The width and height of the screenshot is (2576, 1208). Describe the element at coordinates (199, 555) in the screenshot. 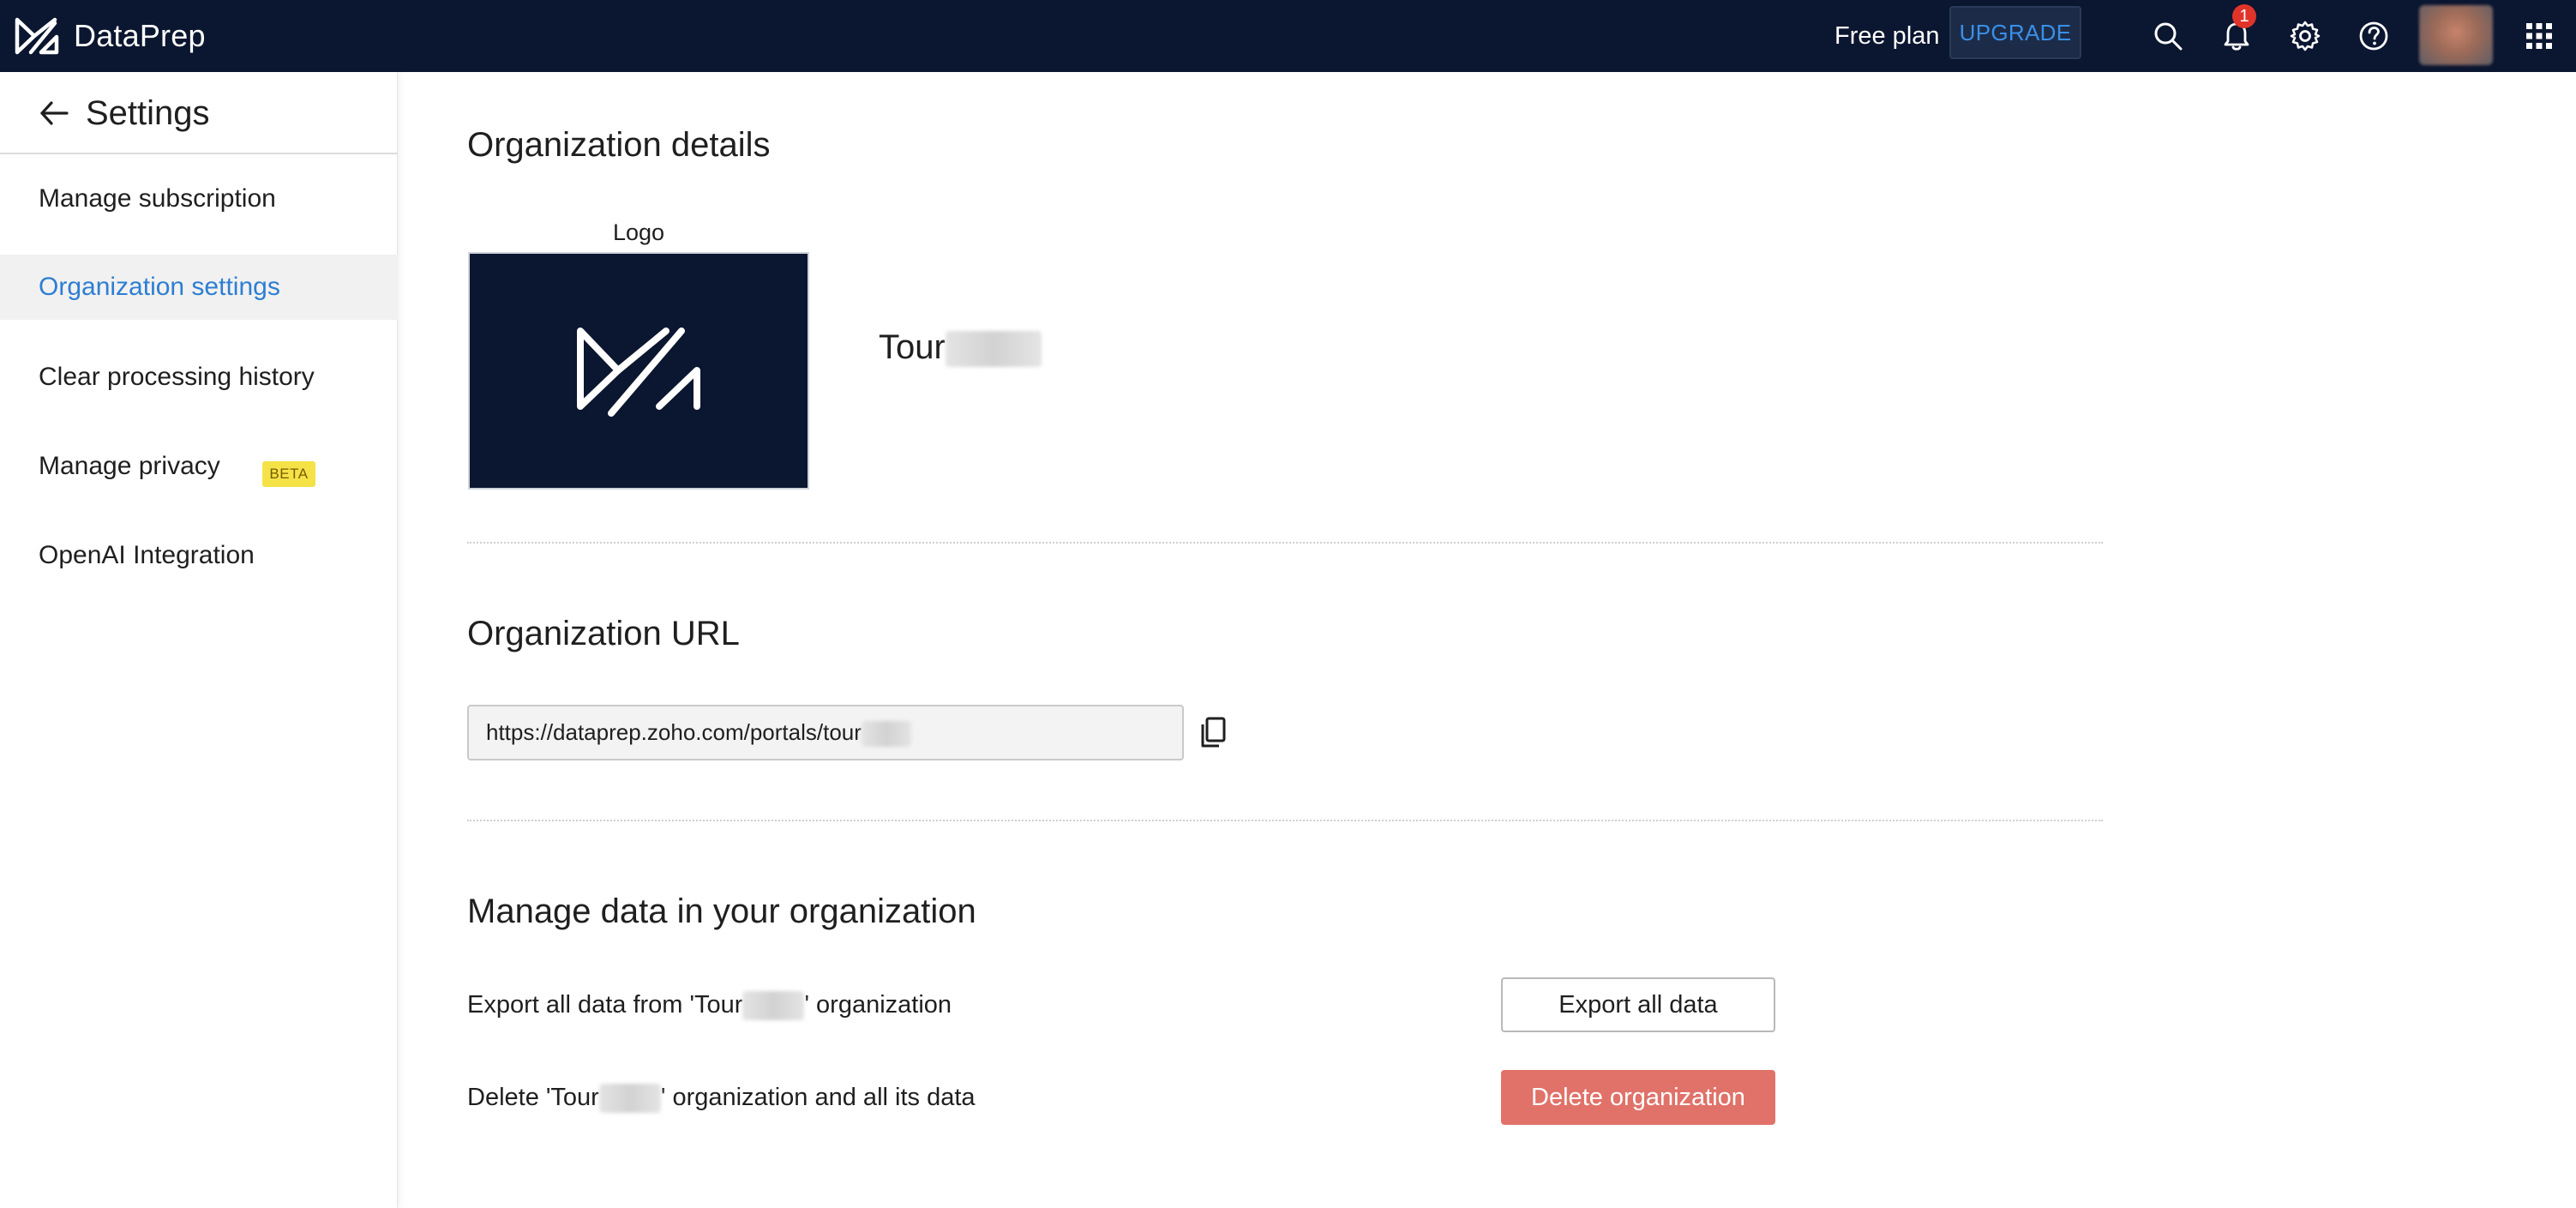

I see `sidebar-item-openai-integration: OpenAI Integration` at that location.